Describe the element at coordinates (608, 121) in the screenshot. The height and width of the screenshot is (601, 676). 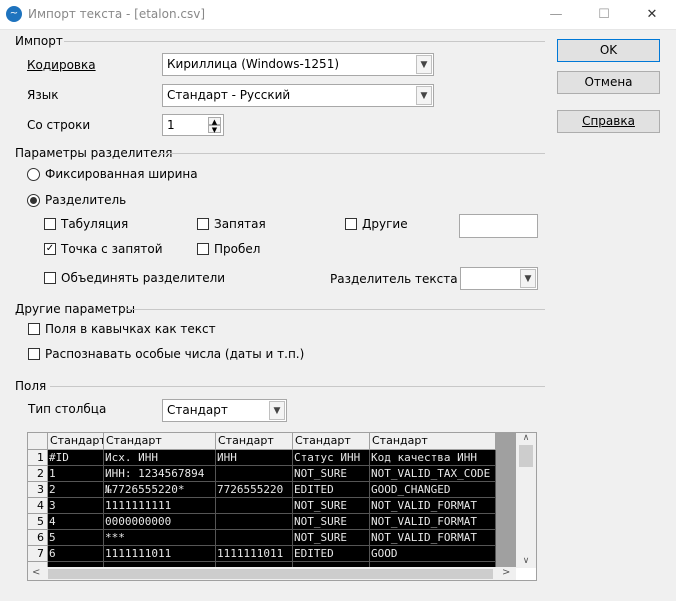
I see `help-button: Справка` at that location.